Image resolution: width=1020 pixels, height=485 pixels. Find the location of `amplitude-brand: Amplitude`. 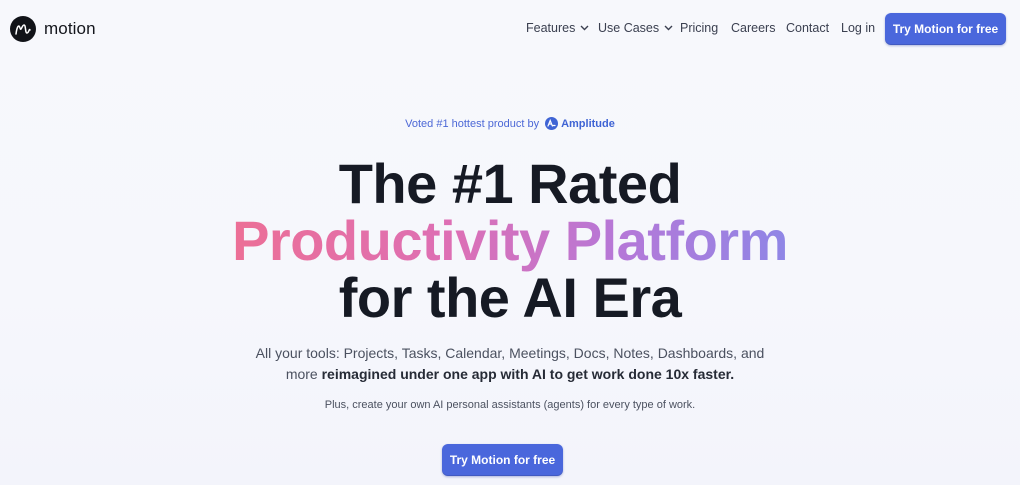

amplitude-brand: Amplitude is located at coordinates (580, 123).